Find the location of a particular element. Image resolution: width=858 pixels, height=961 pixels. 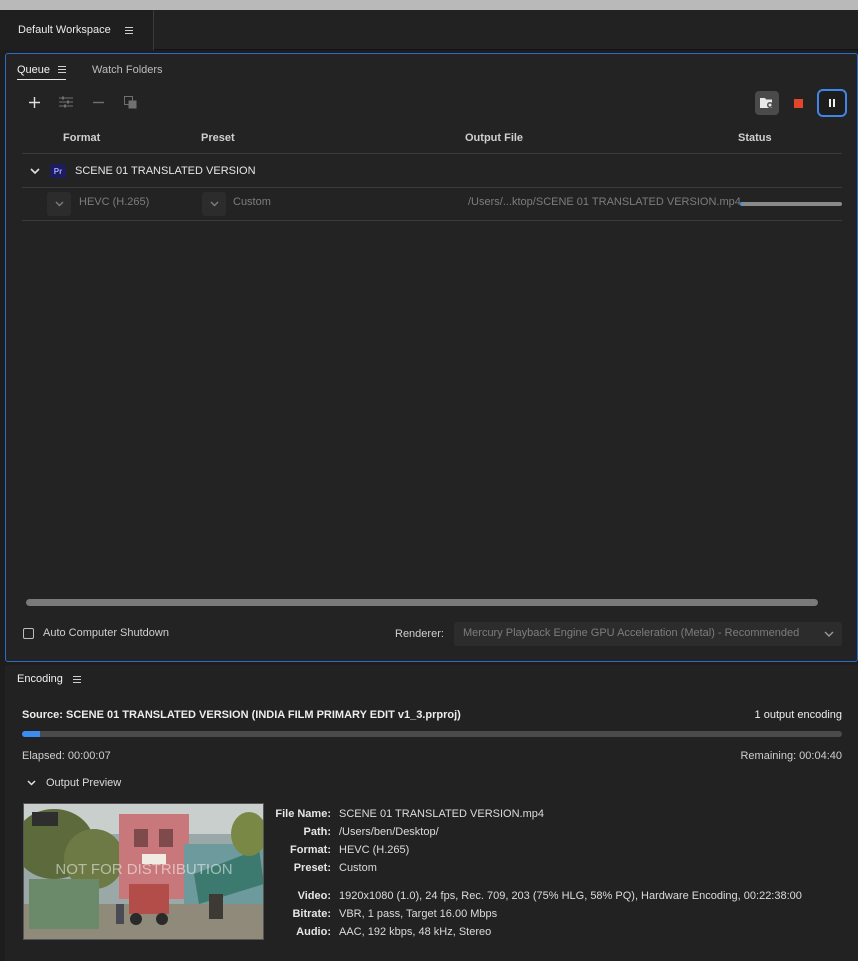

add-source-button is located at coordinates (34, 102).